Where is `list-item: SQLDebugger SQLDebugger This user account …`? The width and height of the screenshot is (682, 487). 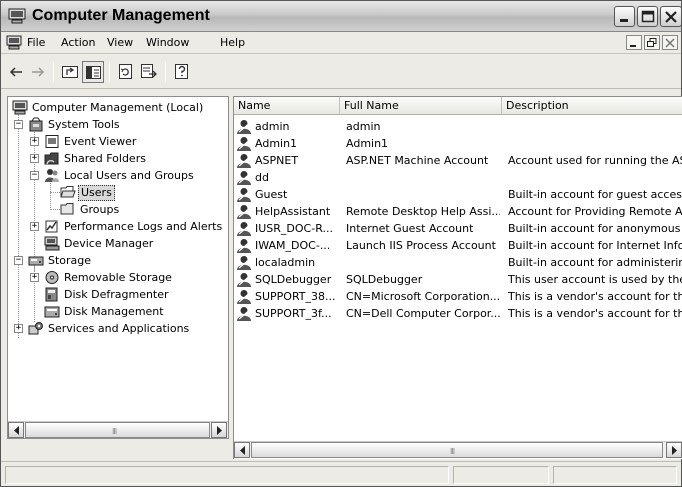 list-item: SQLDebugger SQLDebugger This user account … is located at coordinates (458, 279).